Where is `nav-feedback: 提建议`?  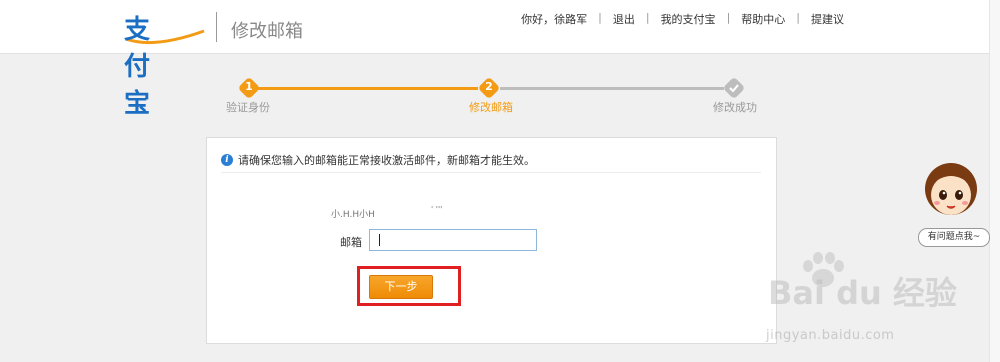 nav-feedback: 提建议 is located at coordinates (827, 19).